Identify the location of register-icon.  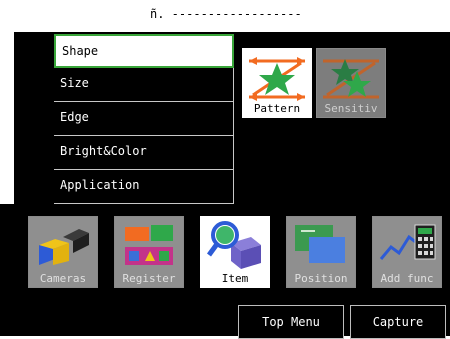
(149, 245).